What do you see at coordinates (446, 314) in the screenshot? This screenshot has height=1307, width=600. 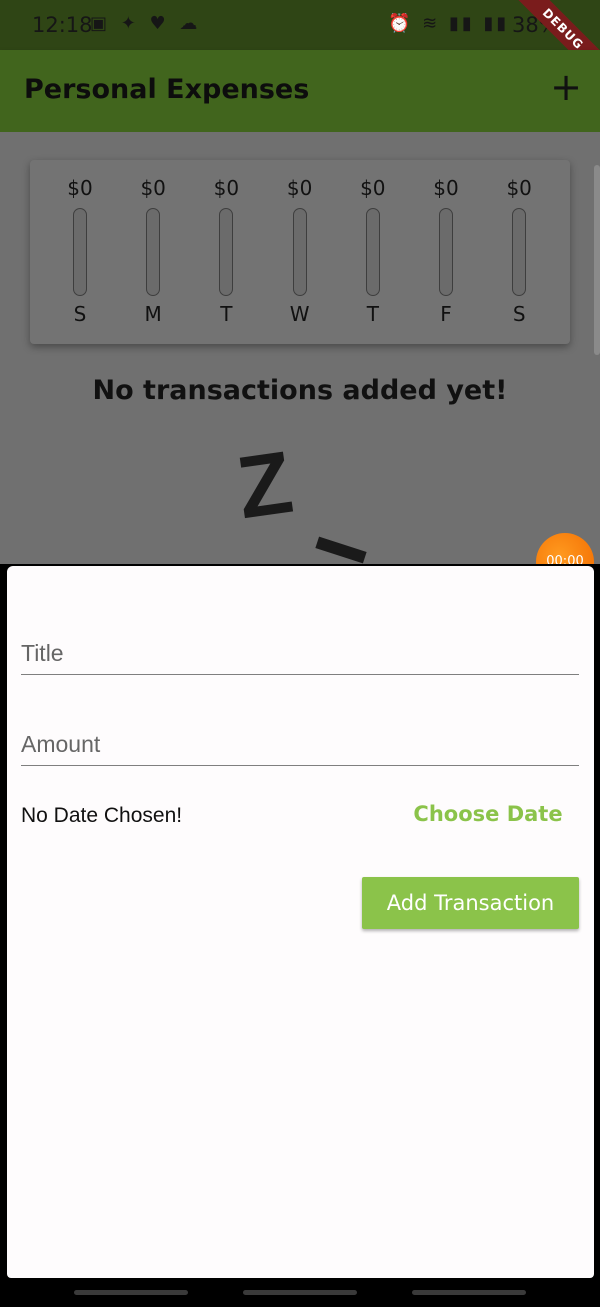 I see `bar-day-label: F` at bounding box center [446, 314].